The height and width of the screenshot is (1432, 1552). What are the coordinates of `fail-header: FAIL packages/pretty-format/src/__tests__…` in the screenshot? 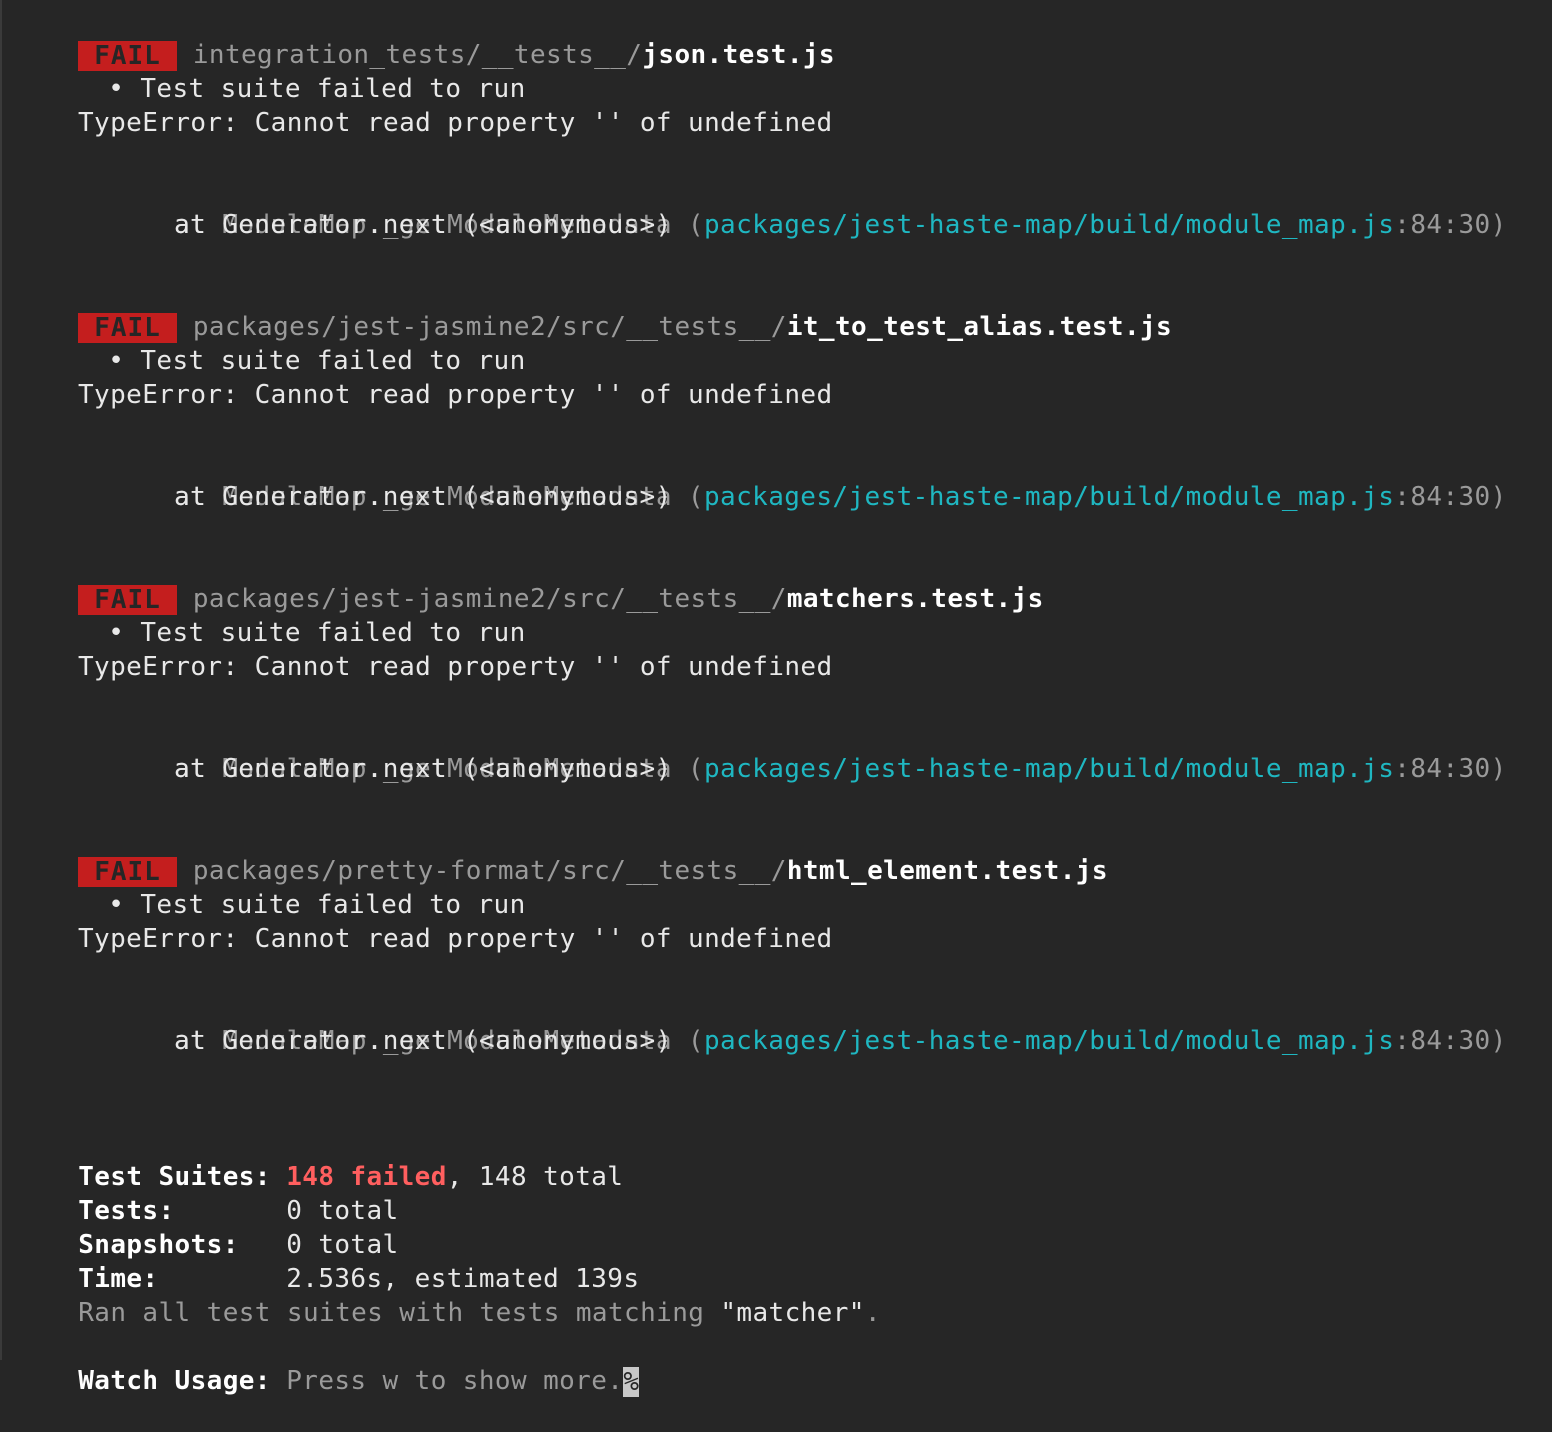 It's located at (561, 853).